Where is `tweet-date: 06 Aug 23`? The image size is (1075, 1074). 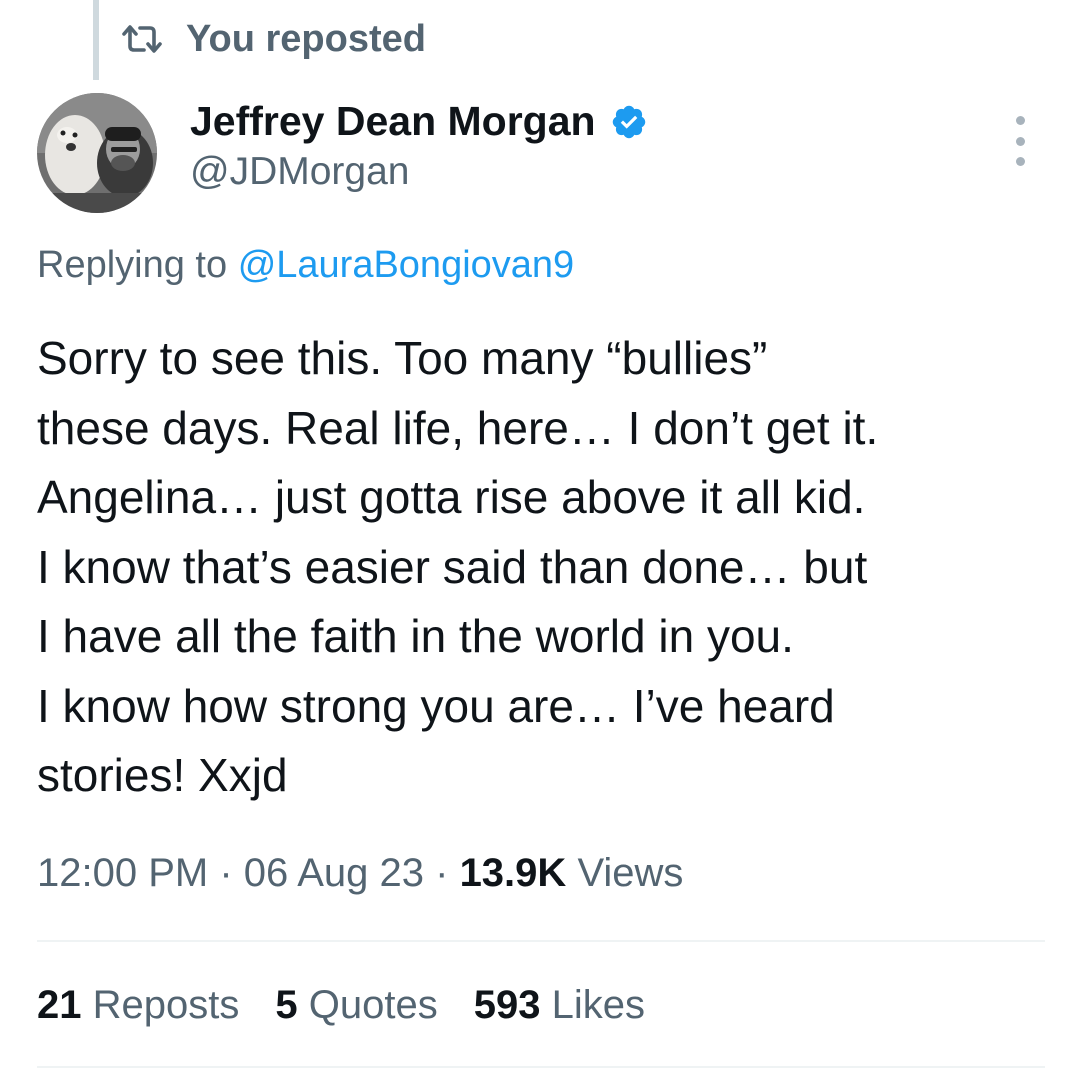
tweet-date: 06 Aug 23 is located at coordinates (334, 873).